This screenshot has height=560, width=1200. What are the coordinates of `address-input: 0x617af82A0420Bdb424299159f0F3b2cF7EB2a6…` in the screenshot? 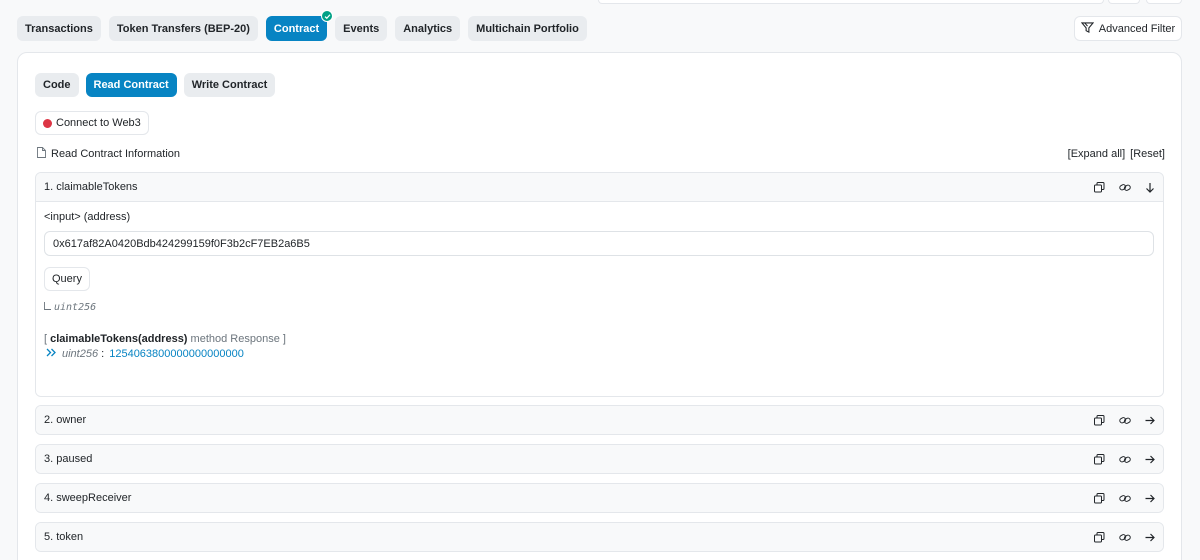 It's located at (599, 243).